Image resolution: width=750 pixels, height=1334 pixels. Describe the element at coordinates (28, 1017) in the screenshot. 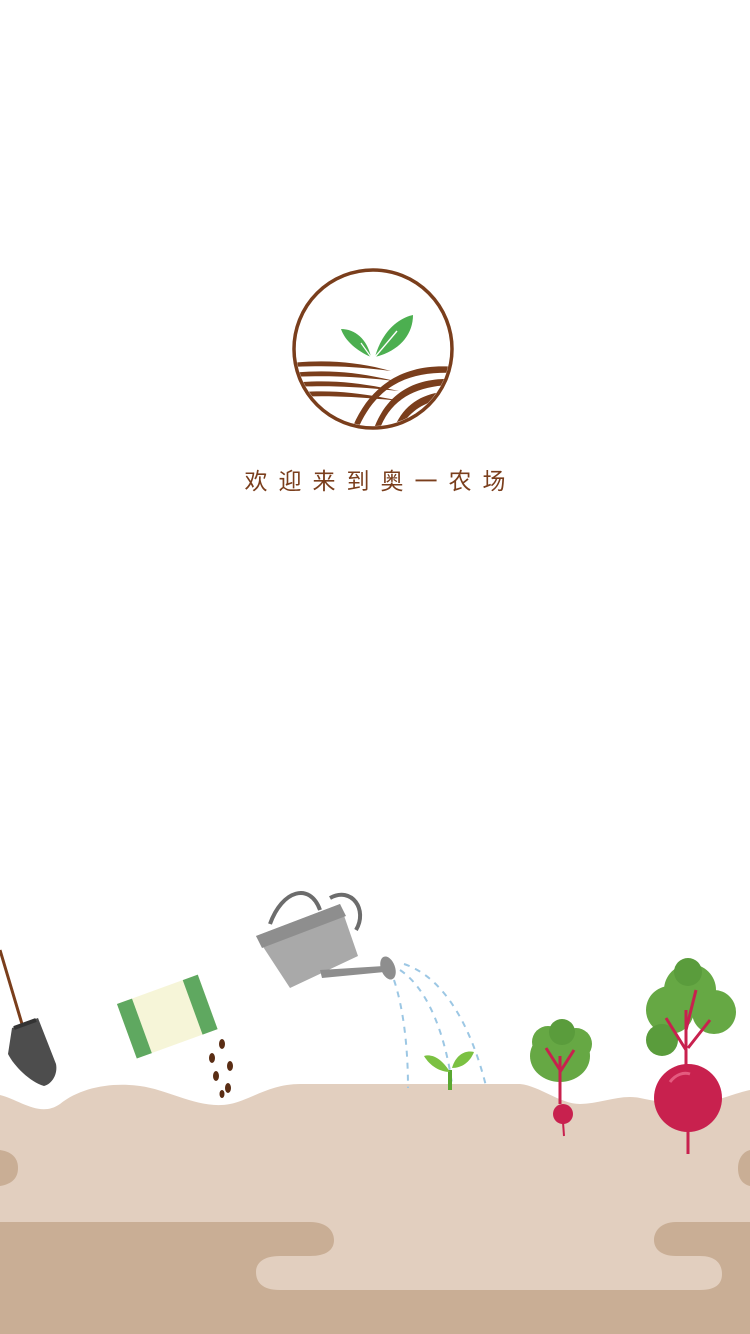

I see `shovel-icon` at that location.